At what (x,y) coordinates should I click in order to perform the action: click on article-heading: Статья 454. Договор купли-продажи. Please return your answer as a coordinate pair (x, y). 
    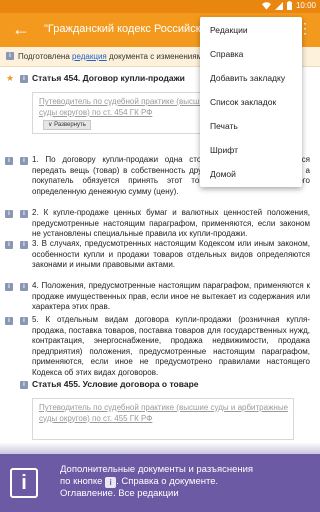
    Looking at the image, I should click on (108, 78).